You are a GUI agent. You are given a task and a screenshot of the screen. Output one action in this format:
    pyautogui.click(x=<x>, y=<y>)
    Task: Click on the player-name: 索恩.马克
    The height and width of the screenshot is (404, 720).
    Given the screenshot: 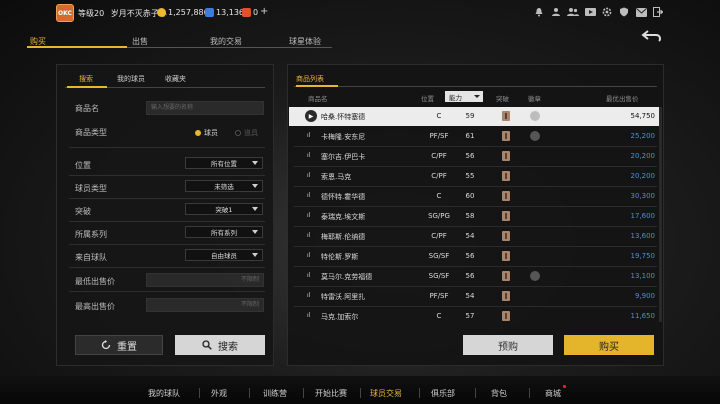 What is the action you would take?
    pyautogui.click(x=336, y=177)
    